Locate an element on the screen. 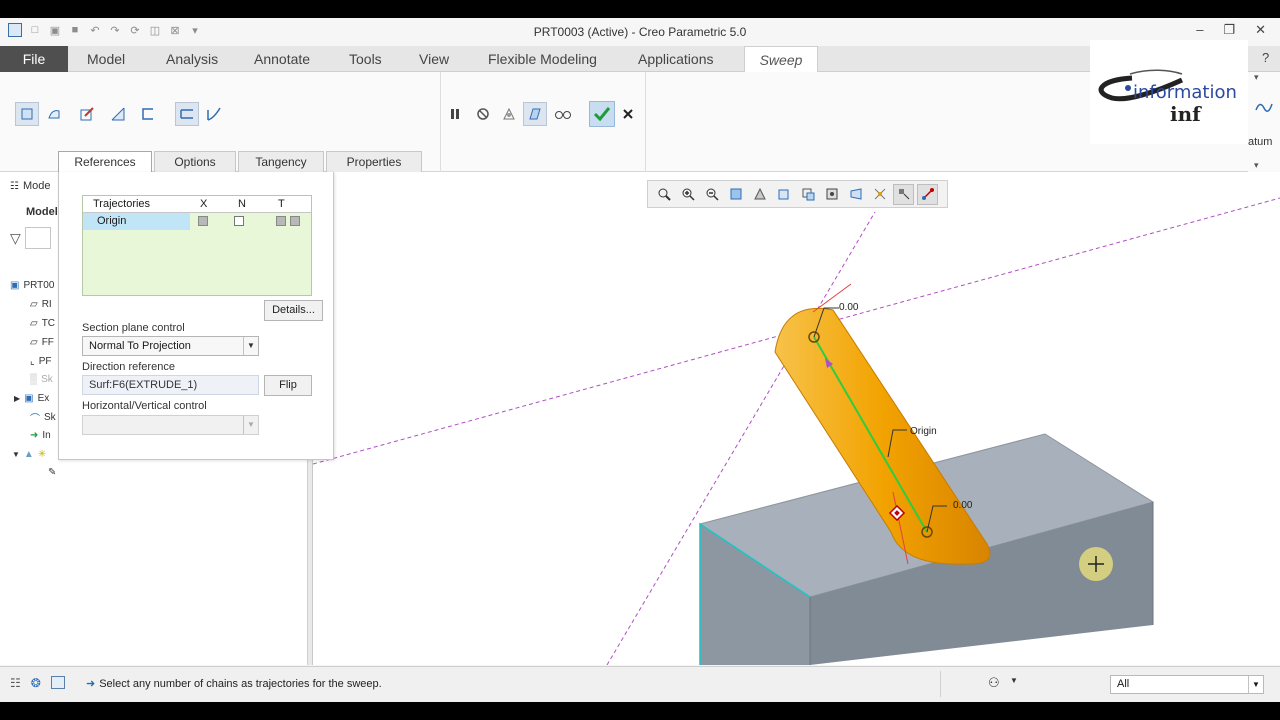 This screenshot has width=1280, height=720. attached-preview-button is located at coordinates (509, 114).